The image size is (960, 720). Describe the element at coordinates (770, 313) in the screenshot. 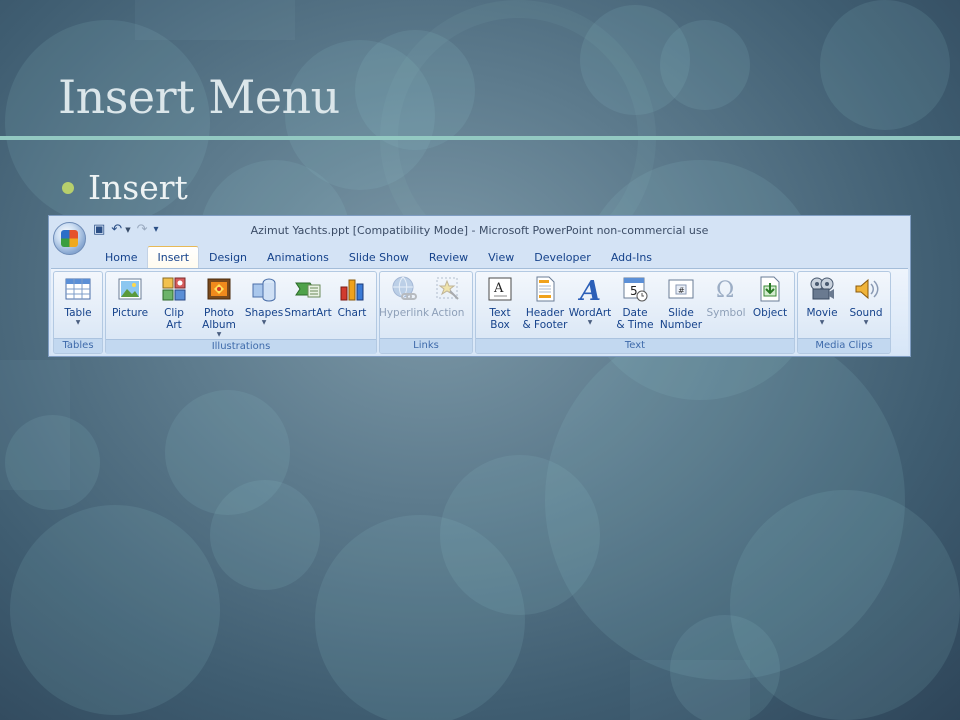

I see `object-label: Object` at that location.